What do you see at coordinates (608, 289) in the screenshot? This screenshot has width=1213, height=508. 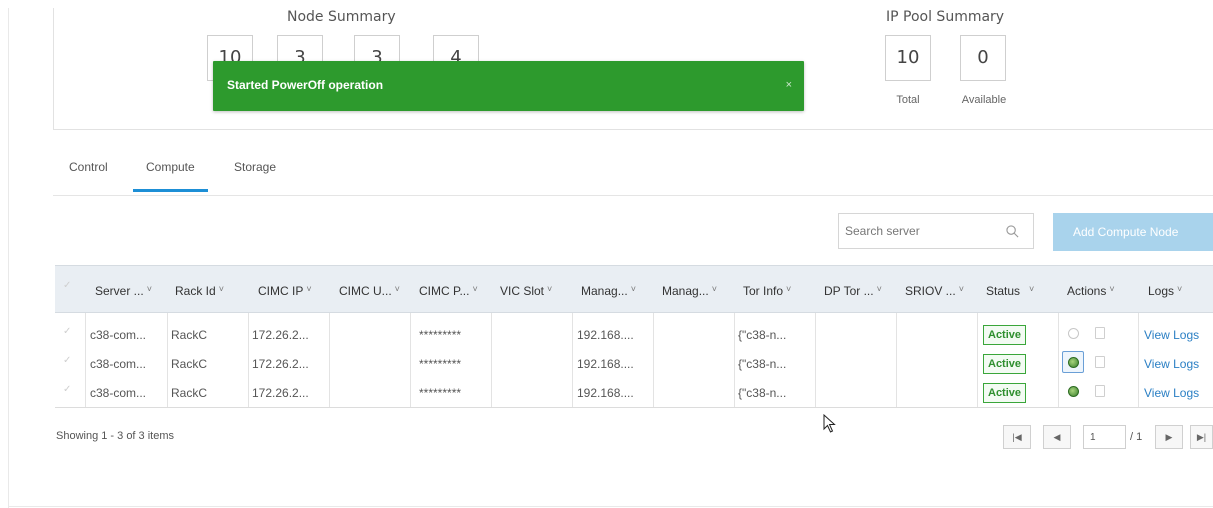 I see `col-management-1: Manag... ˅` at bounding box center [608, 289].